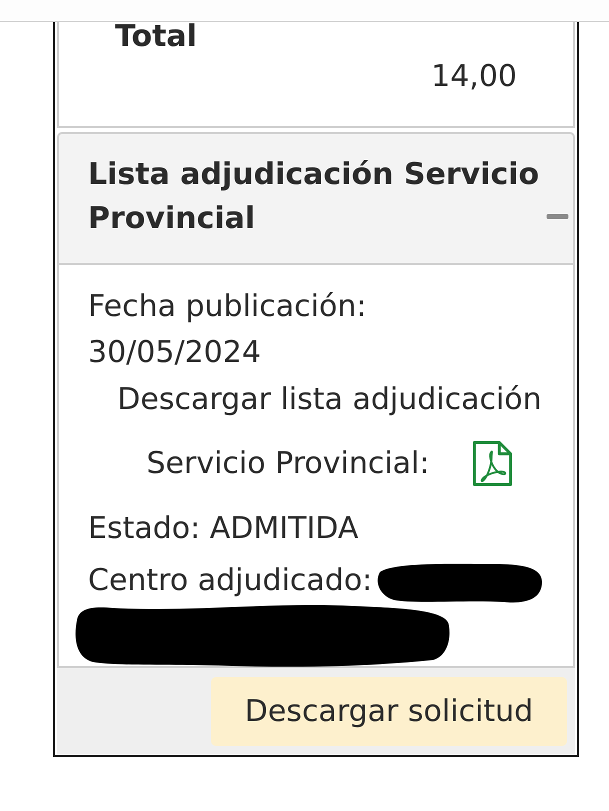  What do you see at coordinates (474, 77) in the screenshot?
I see `total-value: 14,00` at bounding box center [474, 77].